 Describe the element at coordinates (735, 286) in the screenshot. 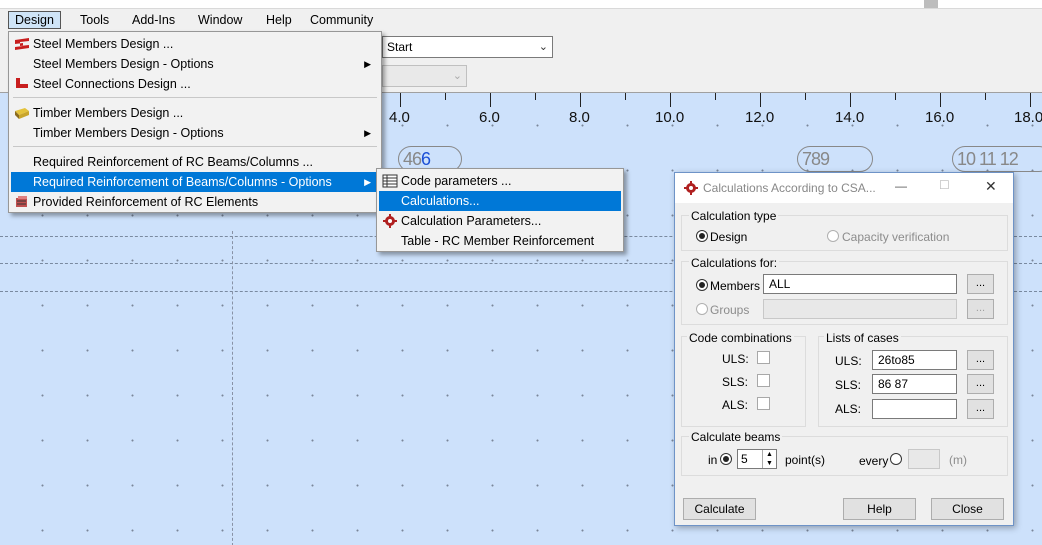

I see `members-label: Members` at that location.